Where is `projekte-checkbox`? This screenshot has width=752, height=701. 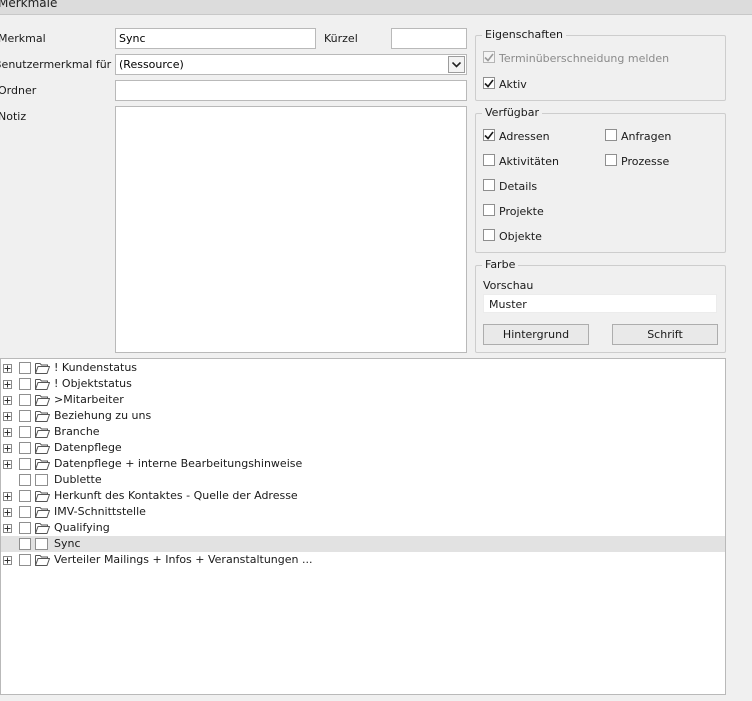 projekte-checkbox is located at coordinates (489, 210).